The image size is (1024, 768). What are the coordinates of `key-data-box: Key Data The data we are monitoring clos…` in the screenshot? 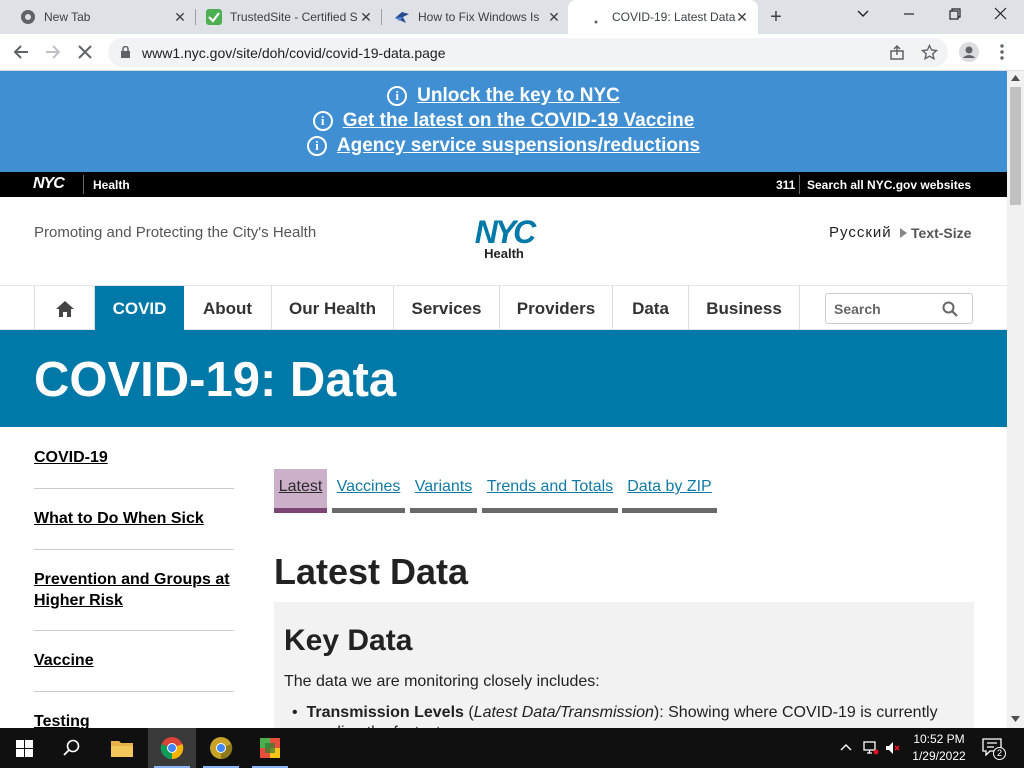 It's located at (624, 665).